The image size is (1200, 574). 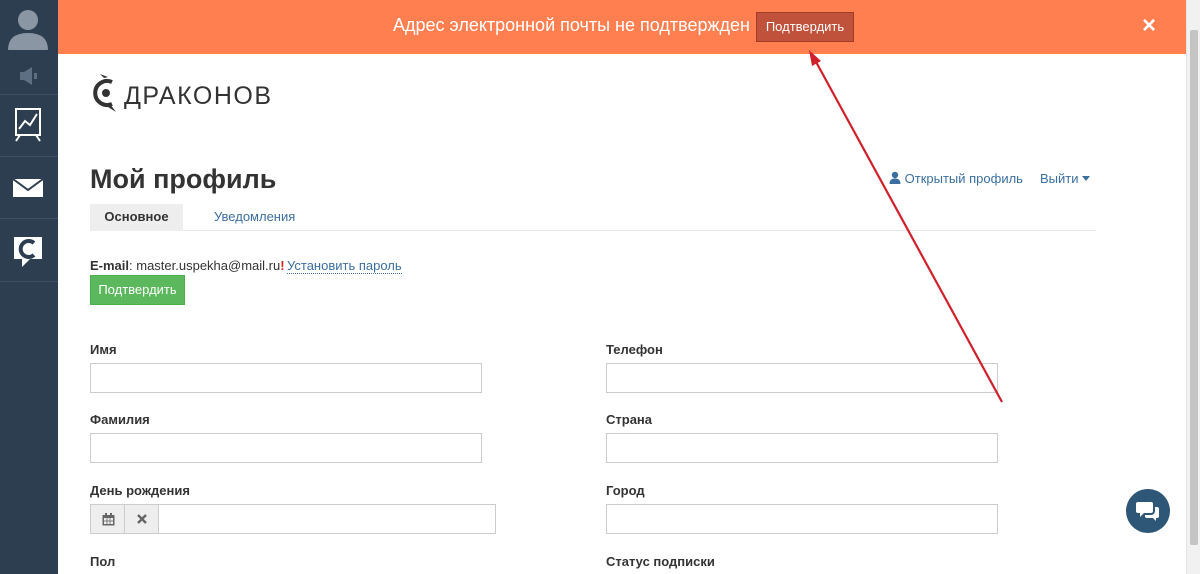 What do you see at coordinates (571, 25) in the screenshot?
I see `banner-message: Адрес электронной почты не подтвержден` at bounding box center [571, 25].